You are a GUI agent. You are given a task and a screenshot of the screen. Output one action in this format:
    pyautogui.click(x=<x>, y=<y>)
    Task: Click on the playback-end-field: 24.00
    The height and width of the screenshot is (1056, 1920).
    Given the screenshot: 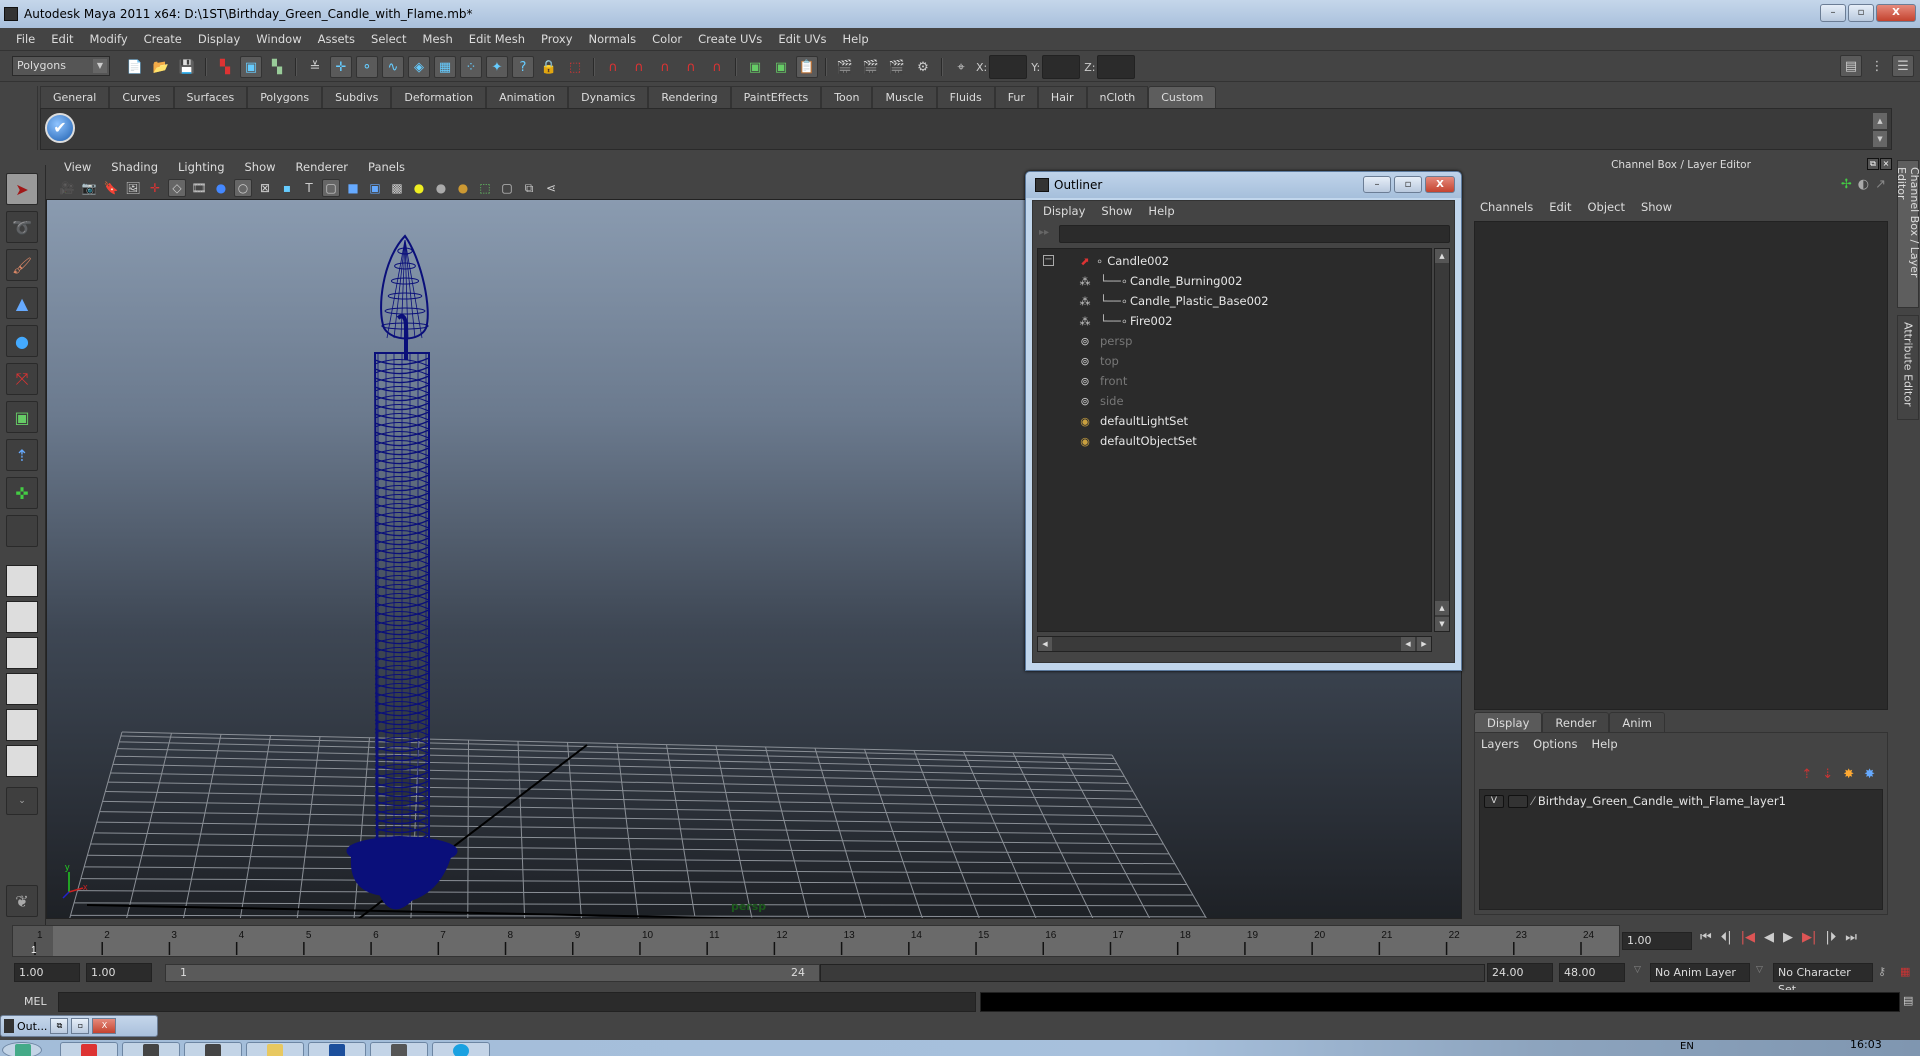 What is the action you would take?
    pyautogui.click(x=1520, y=972)
    